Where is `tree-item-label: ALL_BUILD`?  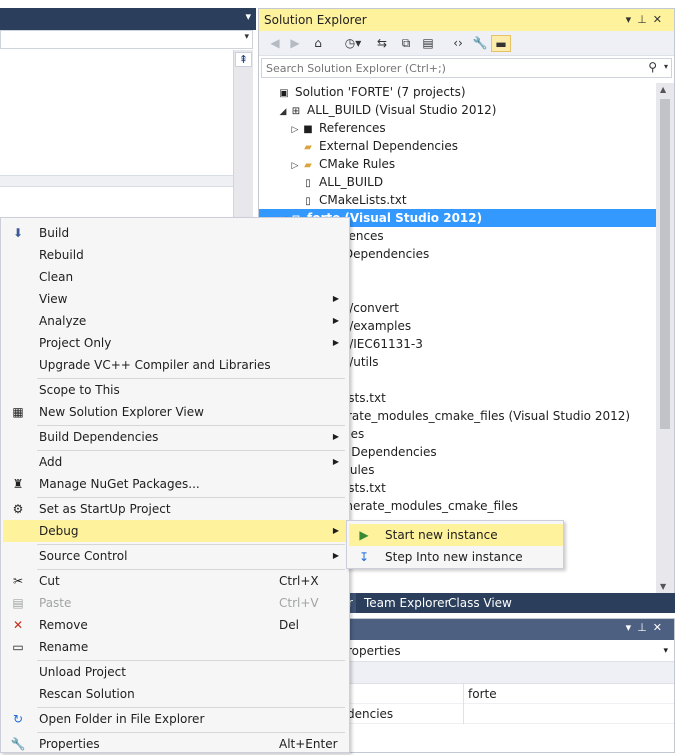 tree-item-label: ALL_BUILD is located at coordinates (351, 182).